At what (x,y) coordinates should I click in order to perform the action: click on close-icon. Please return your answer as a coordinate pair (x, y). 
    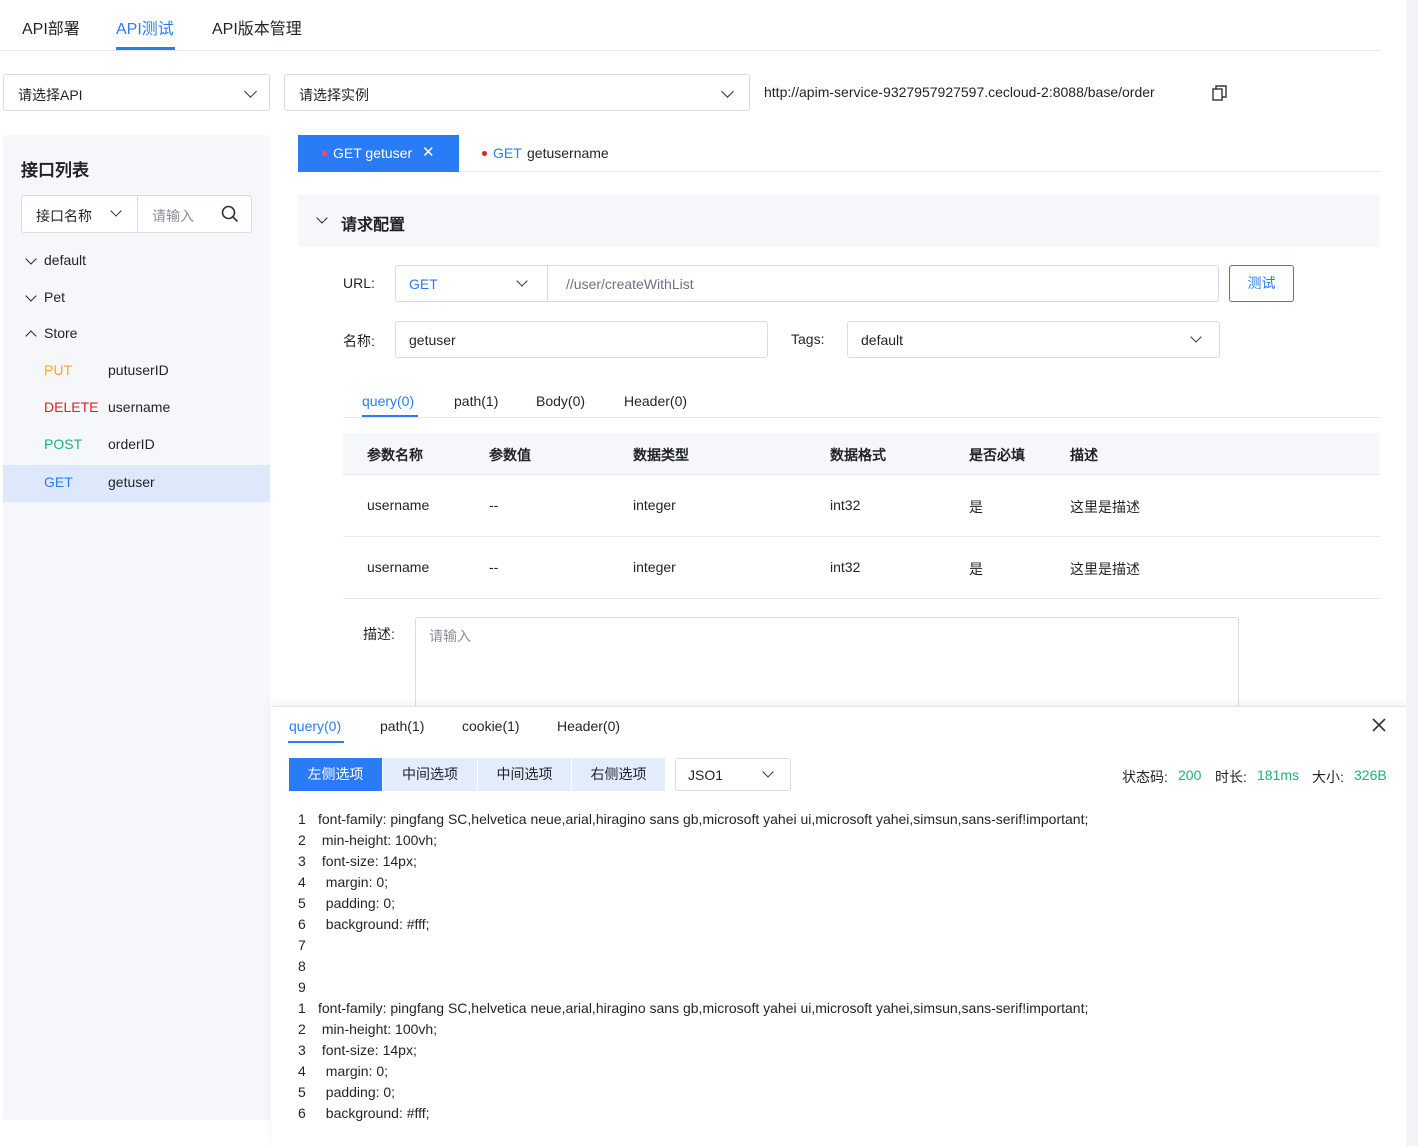
    Looking at the image, I should click on (1379, 725).